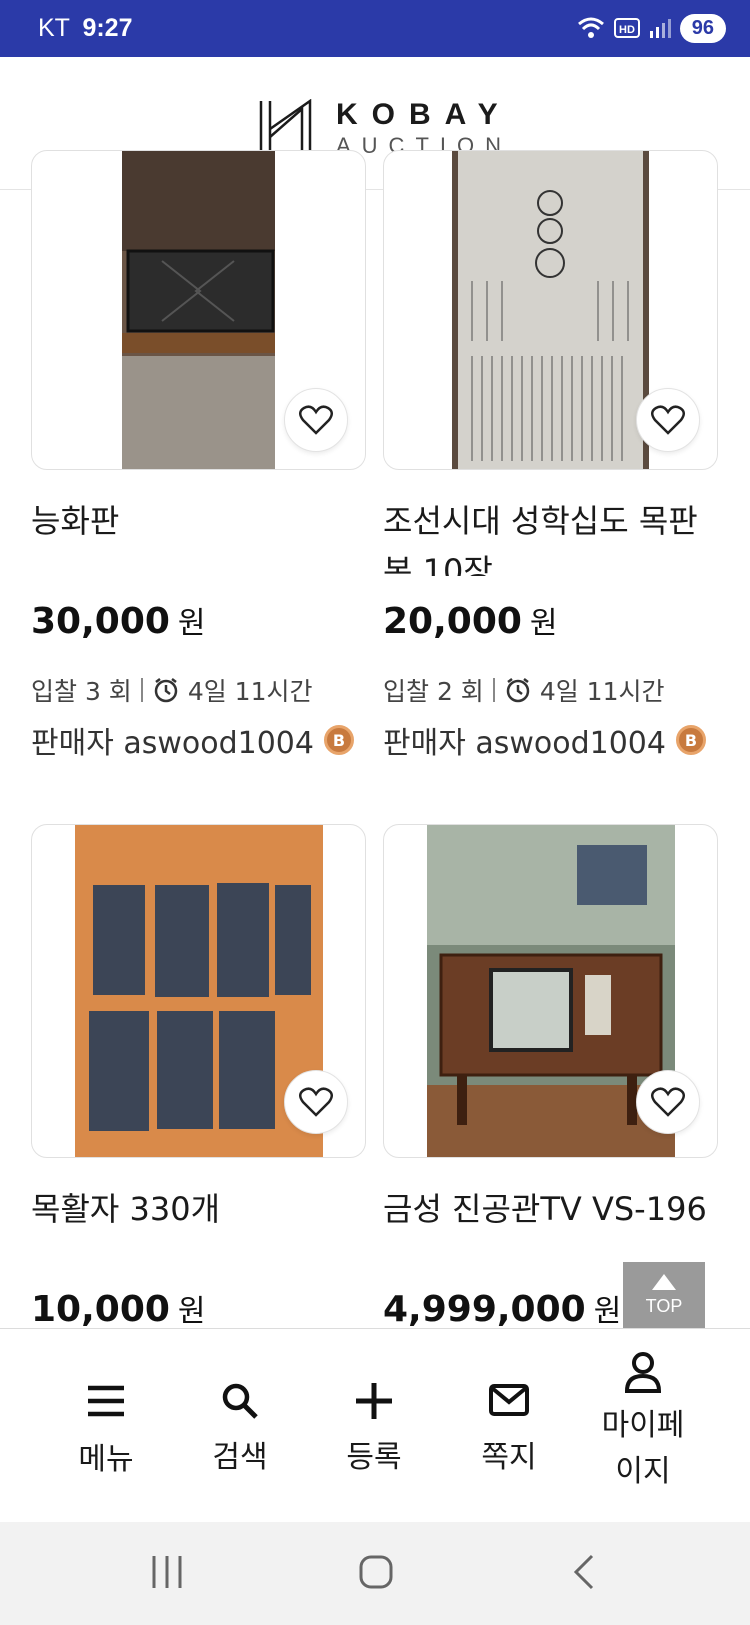 Image resolution: width=750 pixels, height=1625 pixels. What do you see at coordinates (240, 1431) in the screenshot?
I see `nav-search: 검색` at bounding box center [240, 1431].